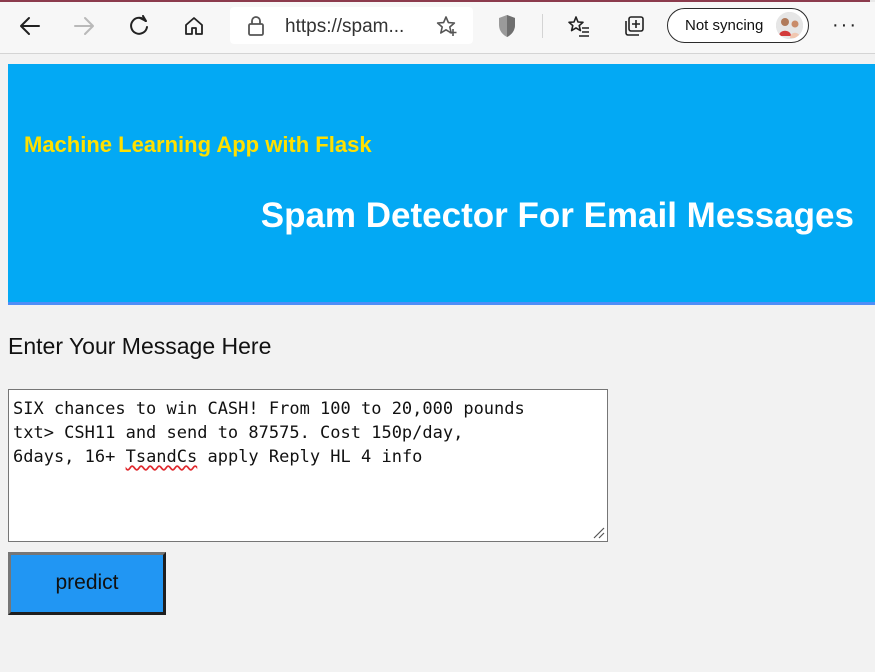 The image size is (875, 672). What do you see at coordinates (845, 25) in the screenshot?
I see `settings-more-button: ···` at bounding box center [845, 25].